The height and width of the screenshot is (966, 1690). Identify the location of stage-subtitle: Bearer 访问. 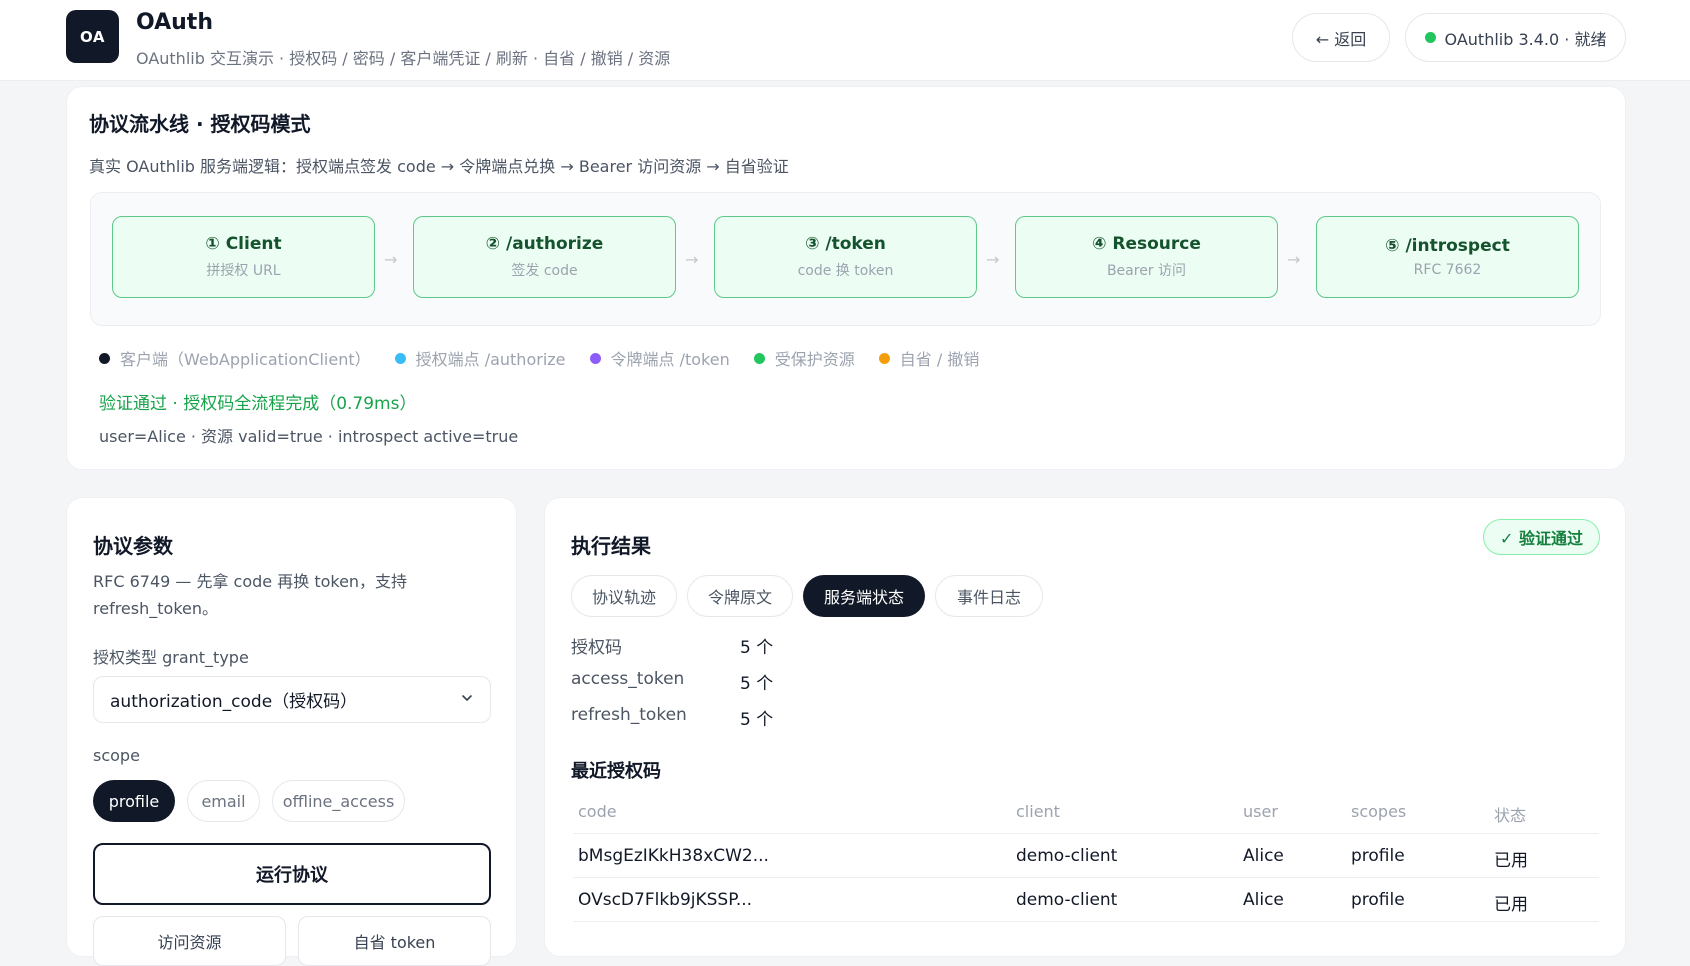
(1146, 271).